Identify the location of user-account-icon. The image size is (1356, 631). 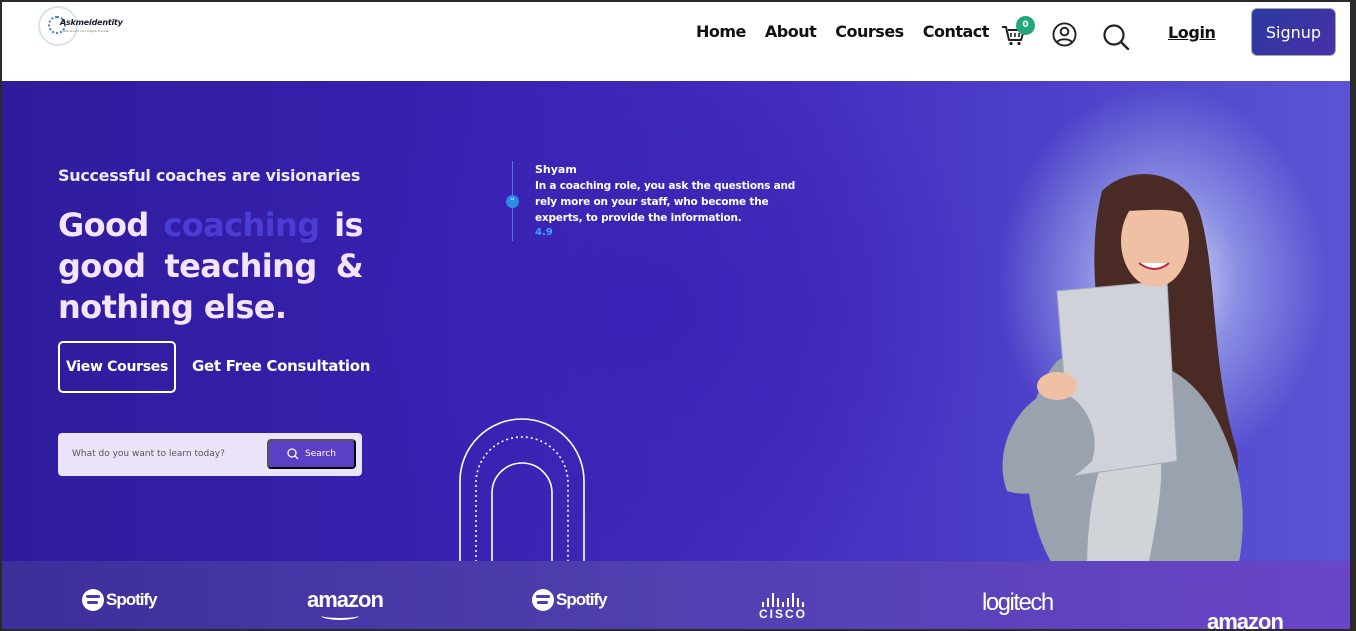
(1064, 34).